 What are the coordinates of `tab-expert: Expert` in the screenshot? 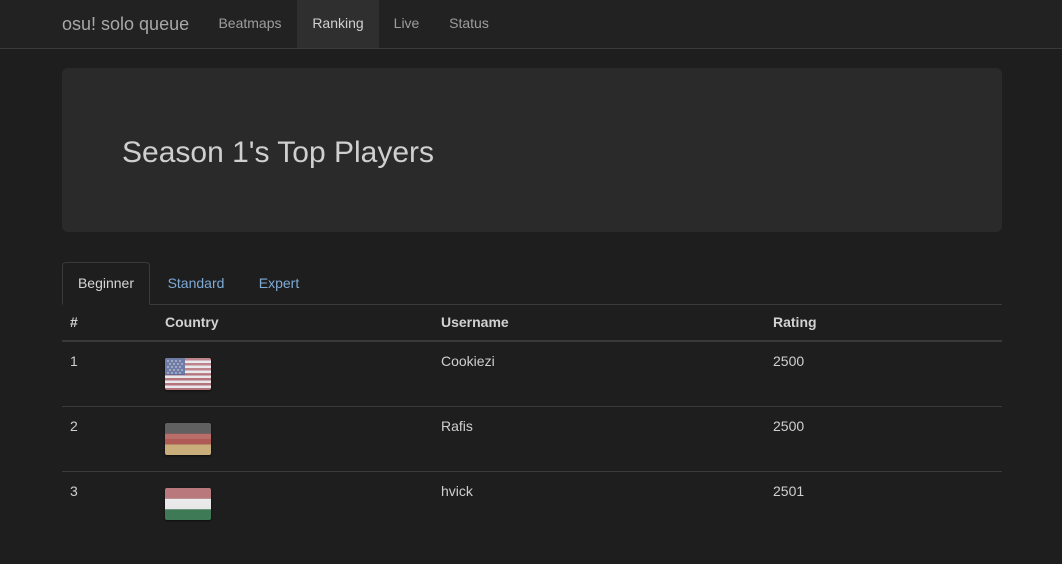 It's located at (279, 283).